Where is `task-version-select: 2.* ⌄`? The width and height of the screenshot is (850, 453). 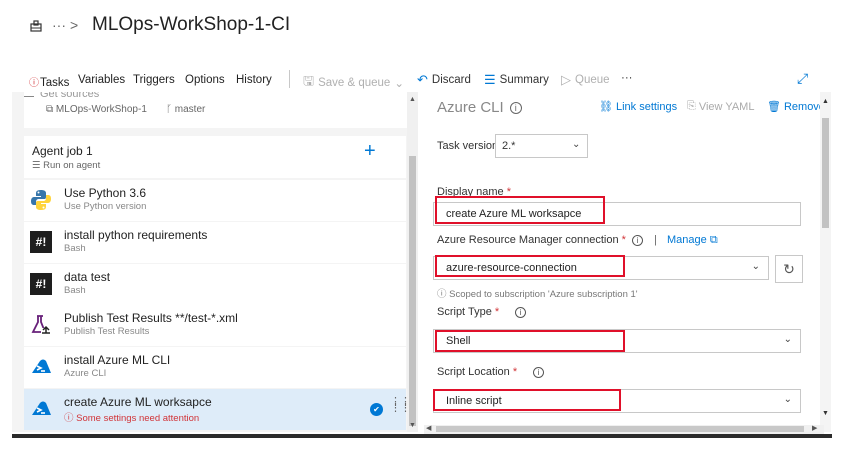
task-version-select: 2.* ⌄ is located at coordinates (541, 146).